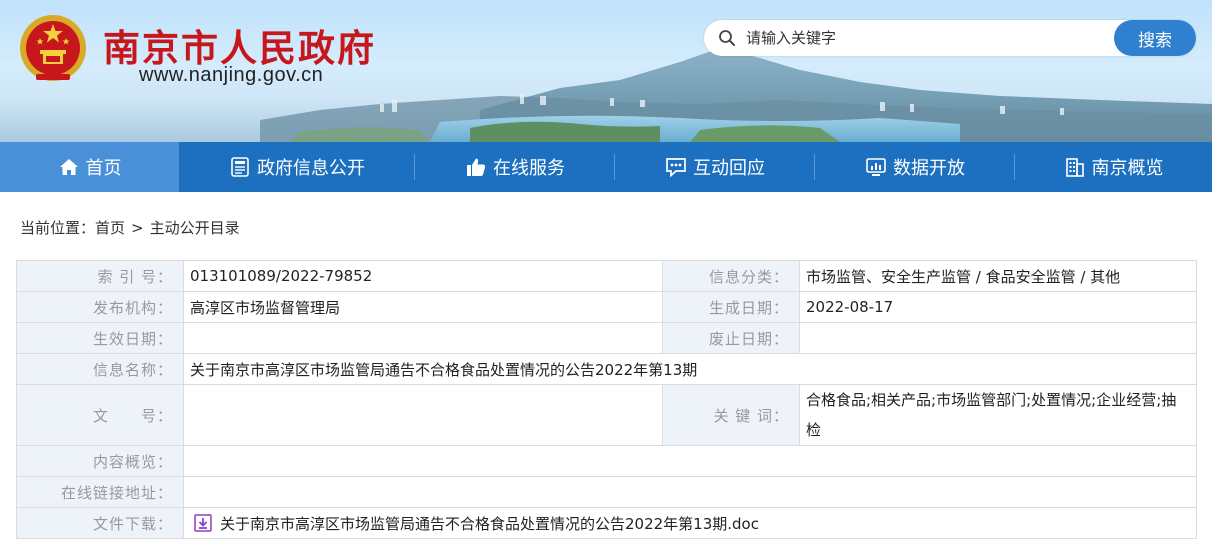  I want to click on nav-item-home: 首页, so click(89, 167).